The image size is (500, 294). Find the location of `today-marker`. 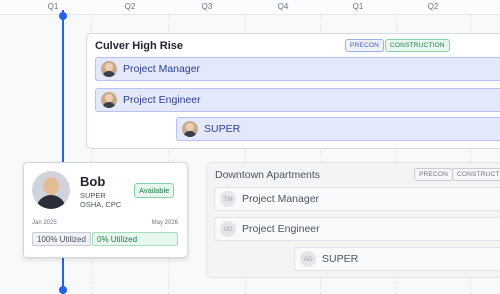

today-marker is located at coordinates (63, 16).